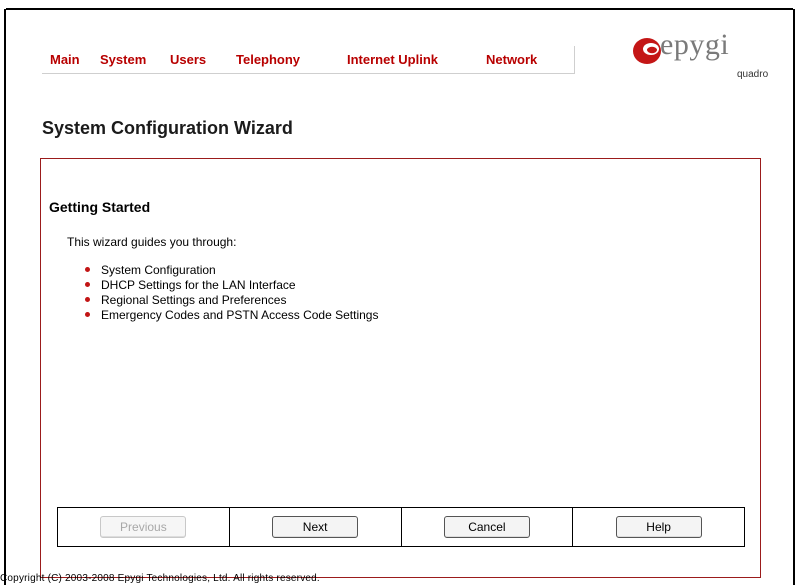  I want to click on list-item: Regional Settings and Preferences, so click(230, 300).